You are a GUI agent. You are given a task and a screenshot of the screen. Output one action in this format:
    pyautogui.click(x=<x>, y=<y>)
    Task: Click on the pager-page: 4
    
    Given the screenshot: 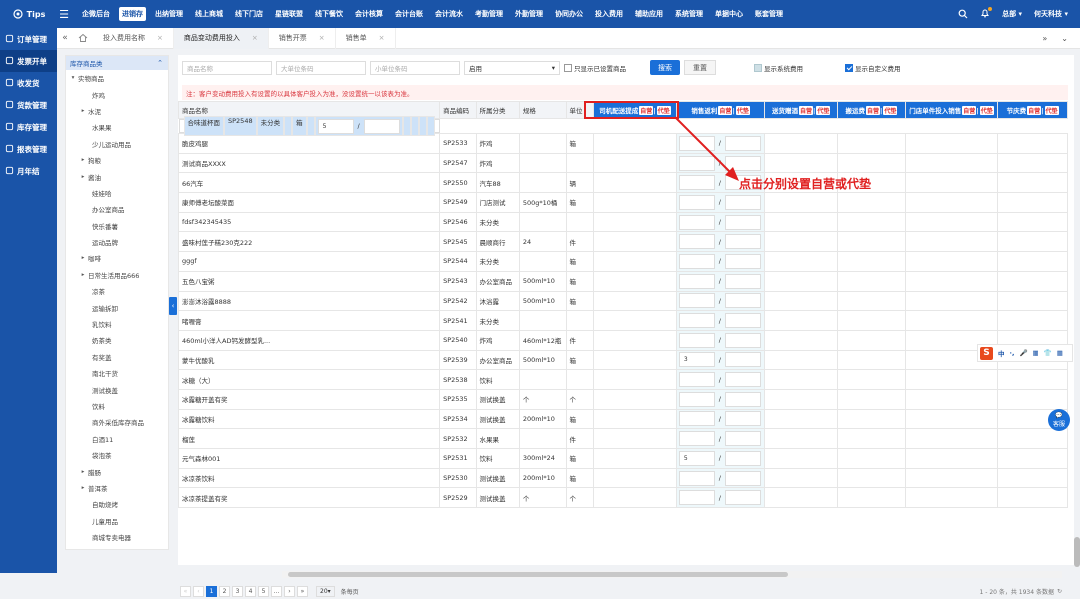 What is the action you would take?
    pyautogui.click(x=250, y=591)
    